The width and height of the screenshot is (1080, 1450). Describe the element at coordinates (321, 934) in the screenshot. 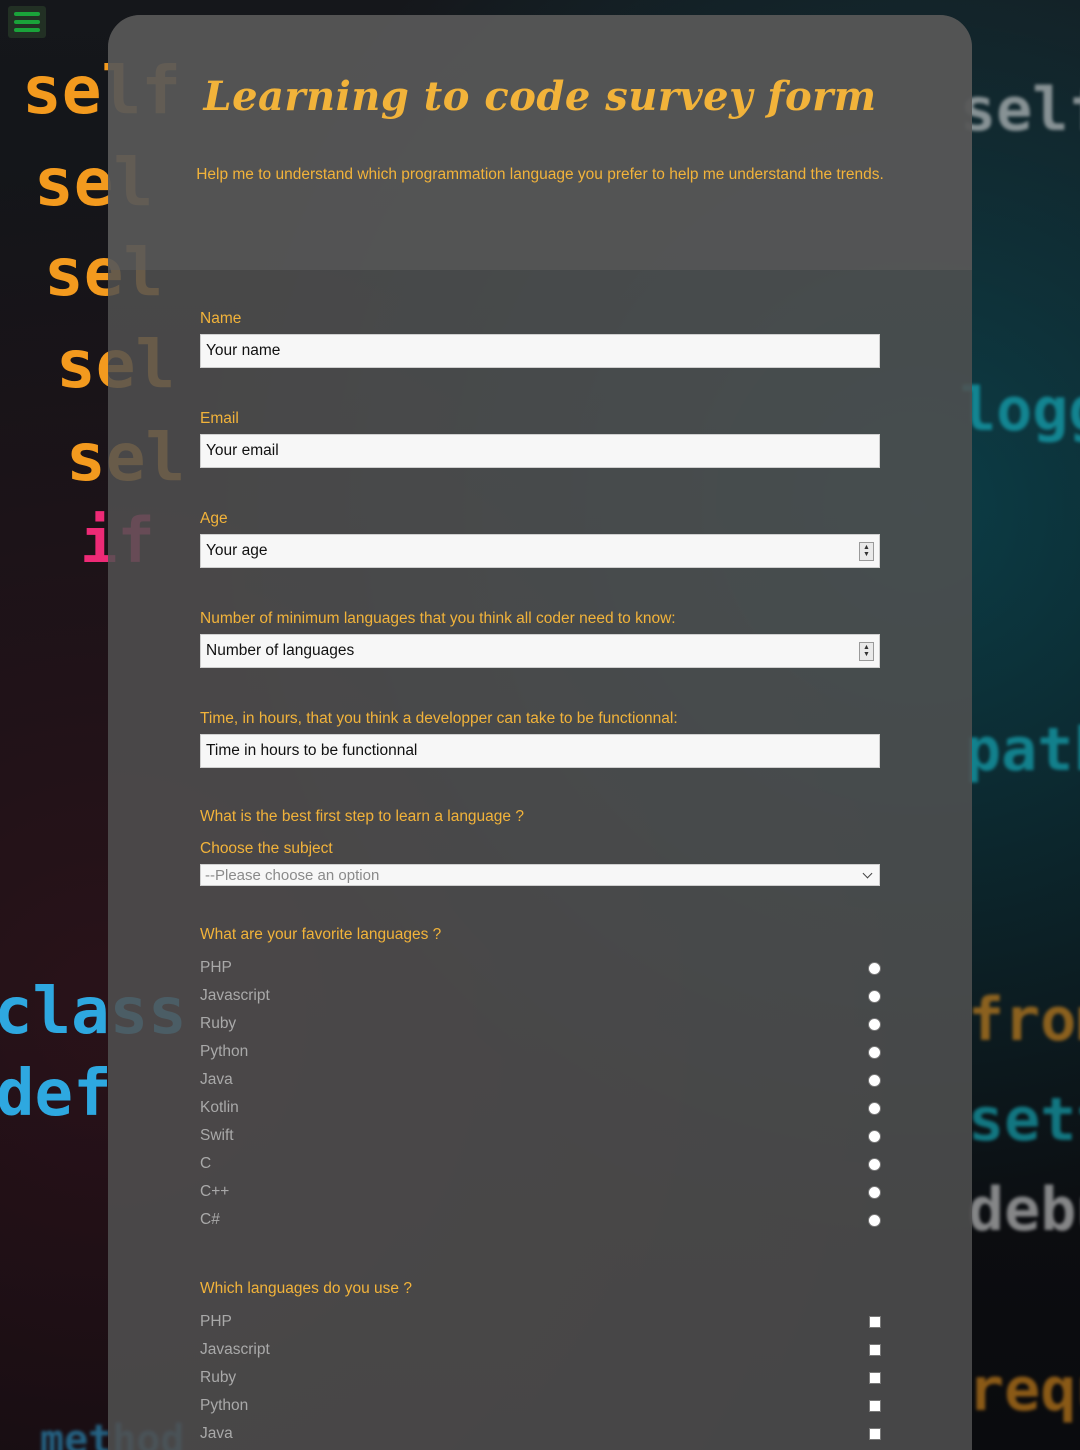

I see `favorite-languages-question: What are your favorite languages ?` at that location.